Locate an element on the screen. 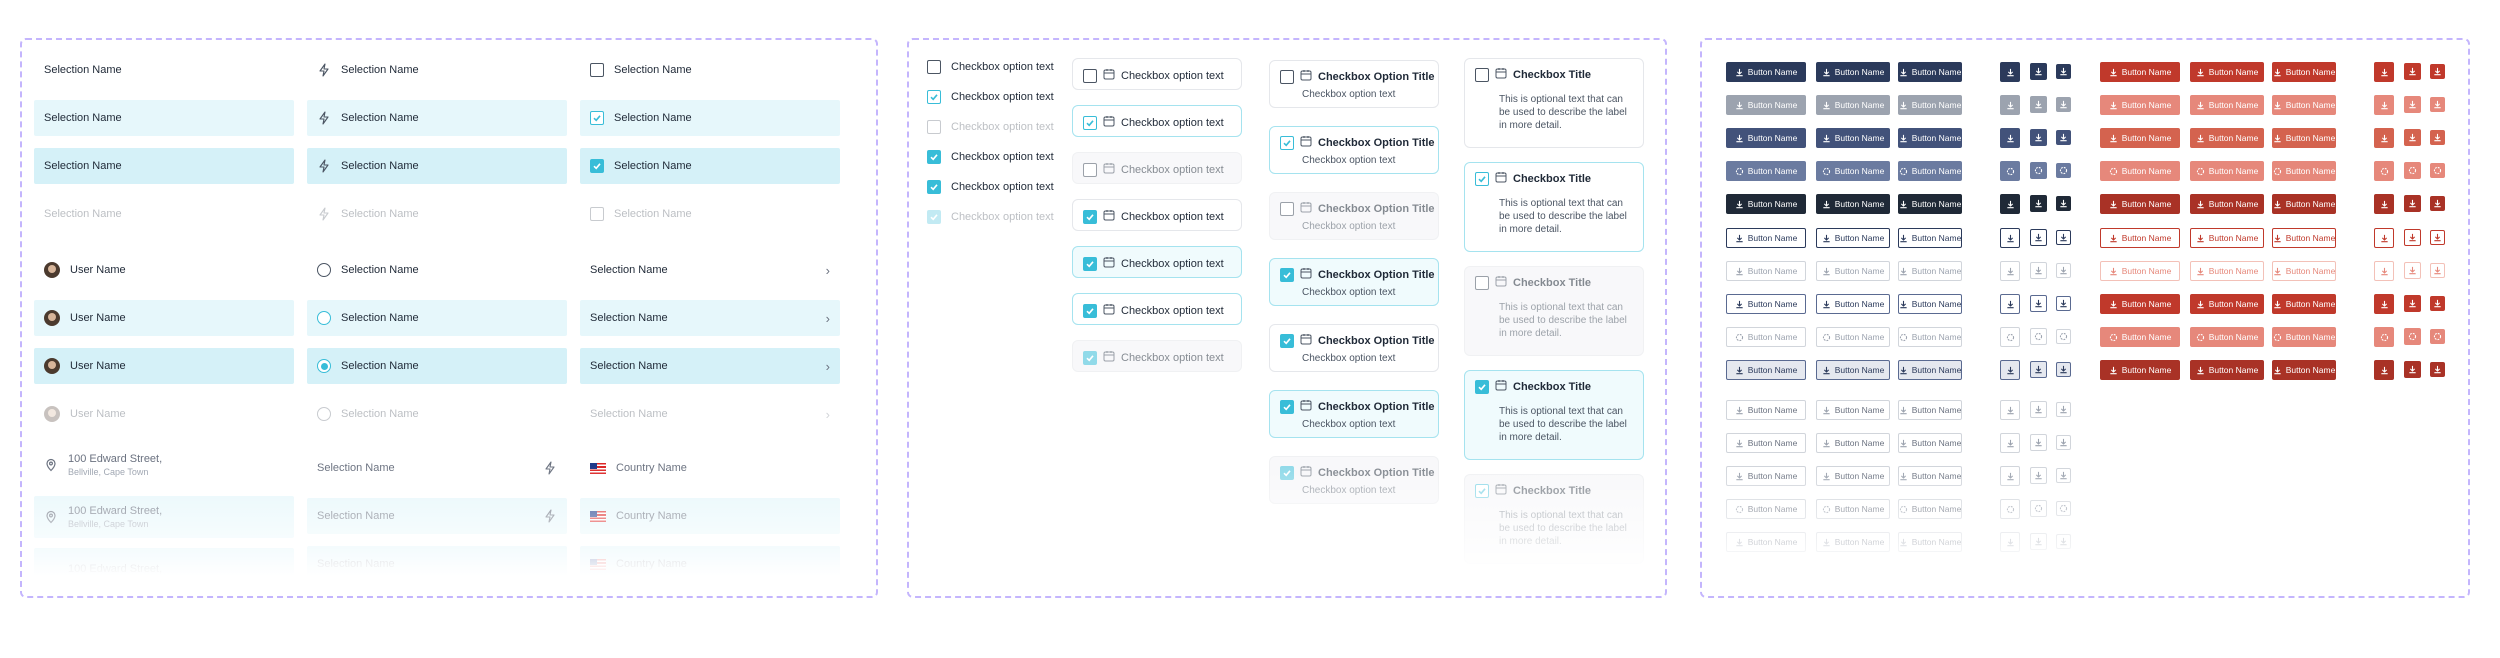 Image resolution: width=2500 pixels, height=658 pixels. danger-icon-button is located at coordinates (2384, 105).